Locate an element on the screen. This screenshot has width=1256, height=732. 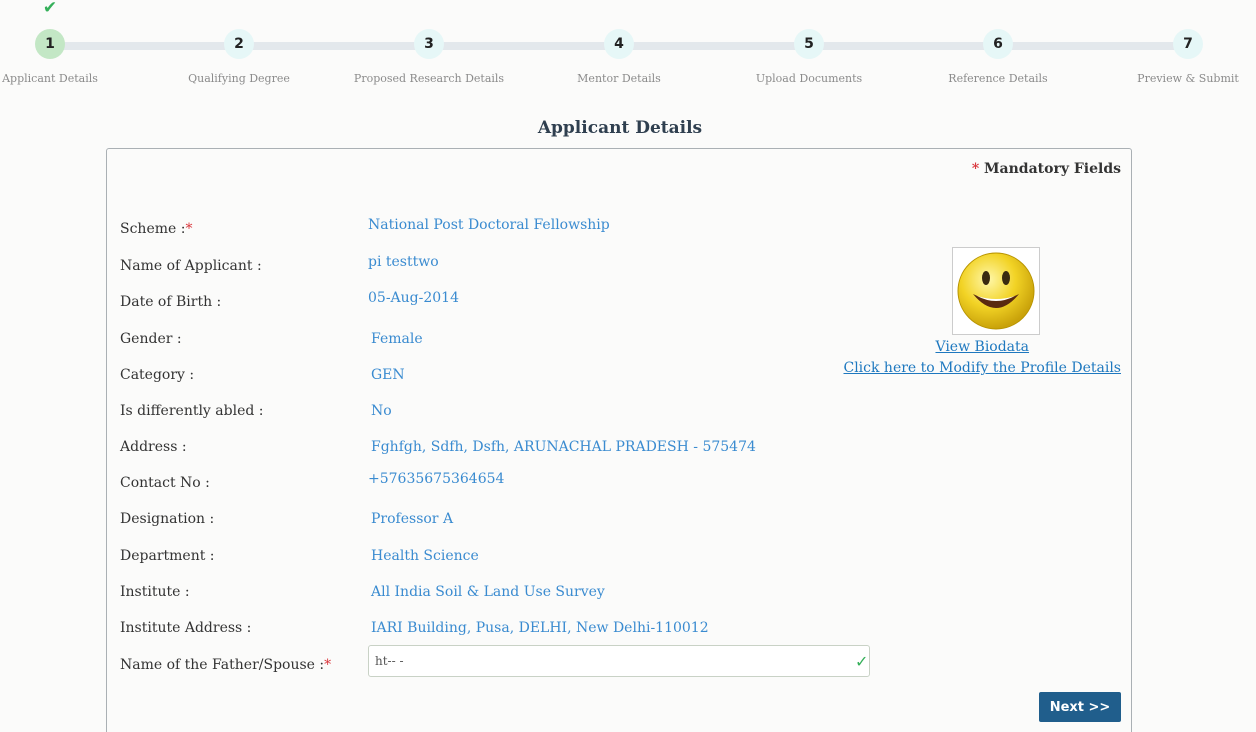
gender-label: Gender : is located at coordinates (151, 339).